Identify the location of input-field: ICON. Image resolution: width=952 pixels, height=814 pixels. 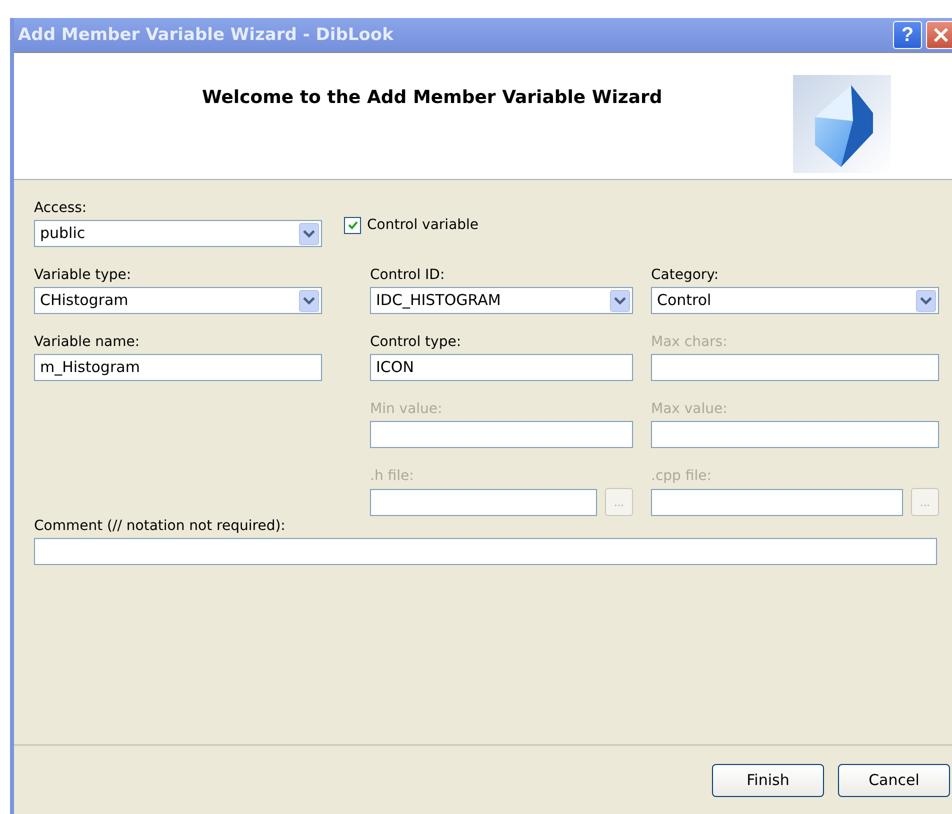
(501, 367).